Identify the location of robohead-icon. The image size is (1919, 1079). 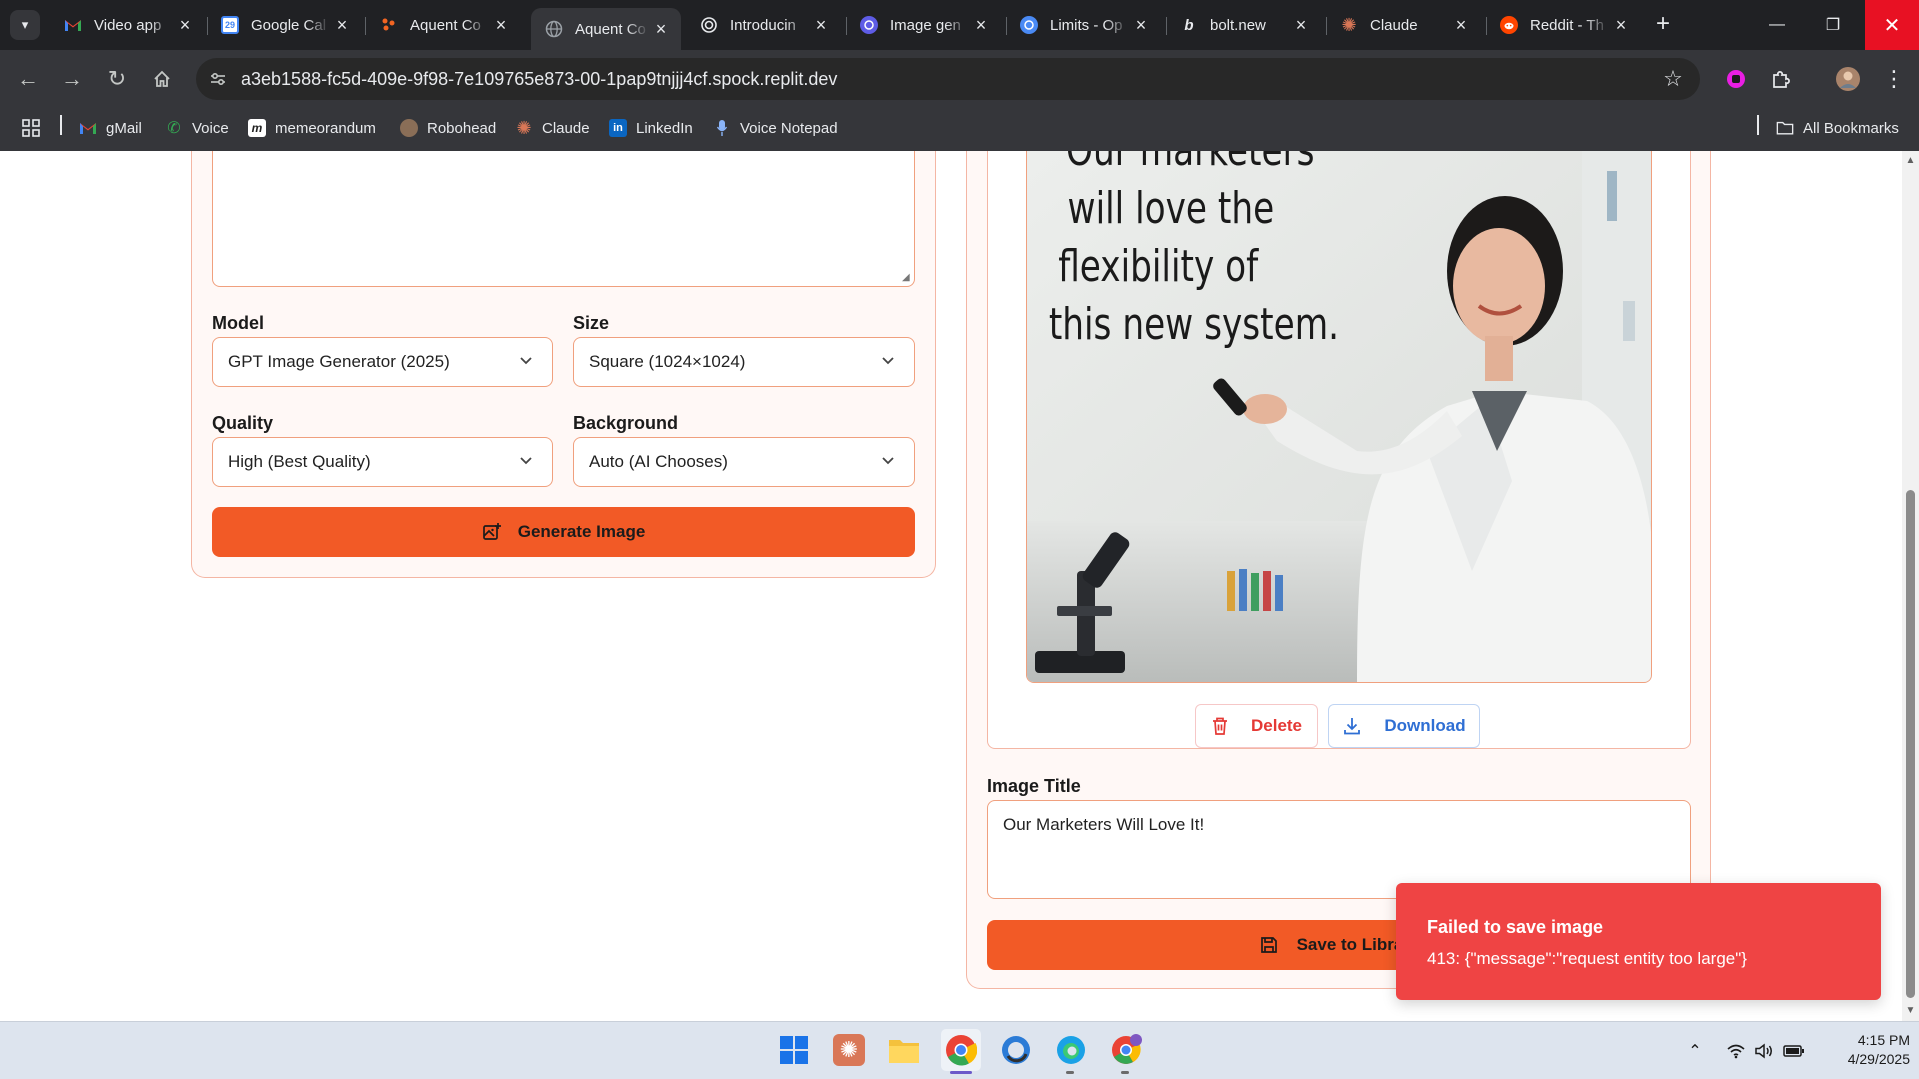
(409, 128).